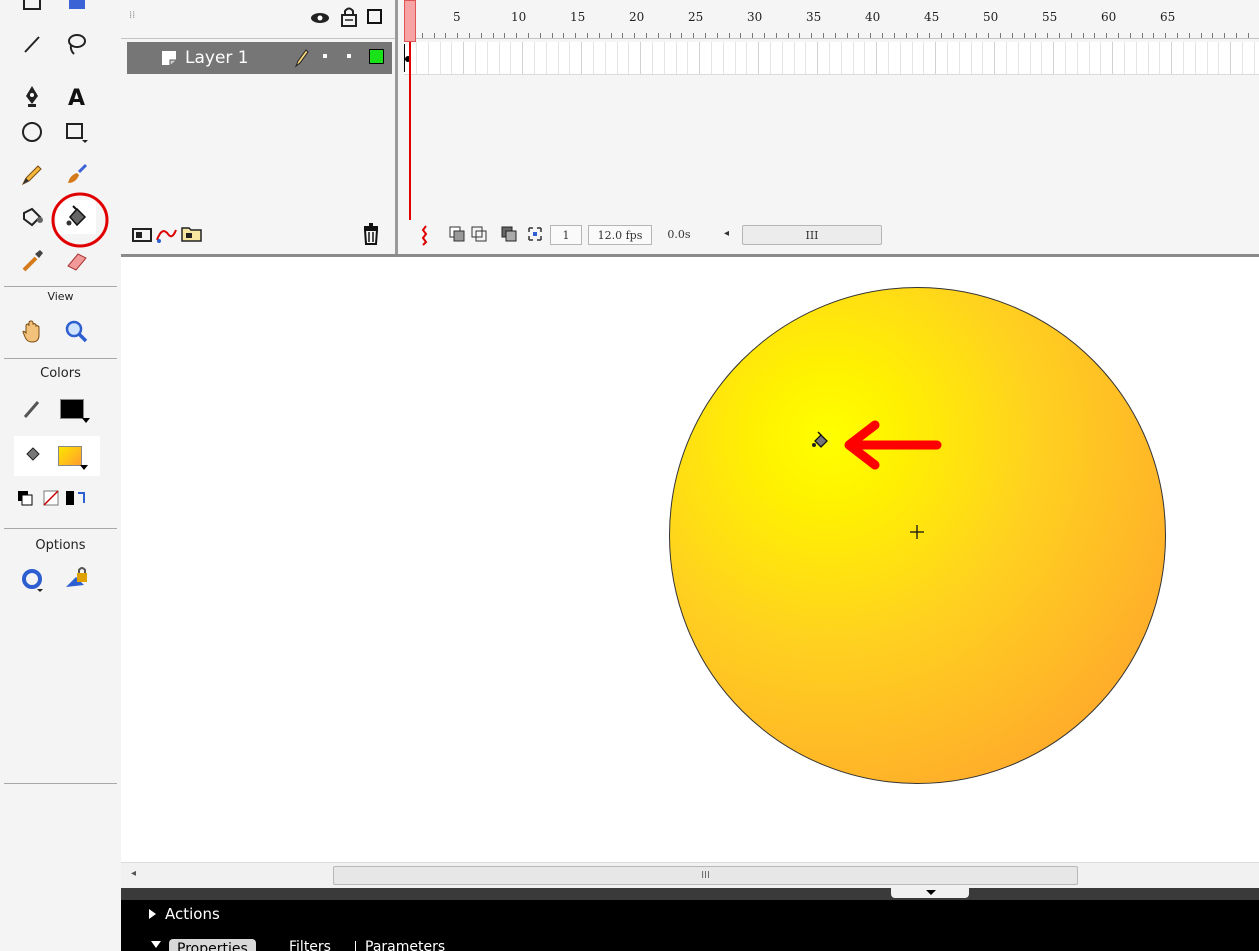  What do you see at coordinates (192, 914) in the screenshot?
I see `actions-panel-title: Actions` at bounding box center [192, 914].